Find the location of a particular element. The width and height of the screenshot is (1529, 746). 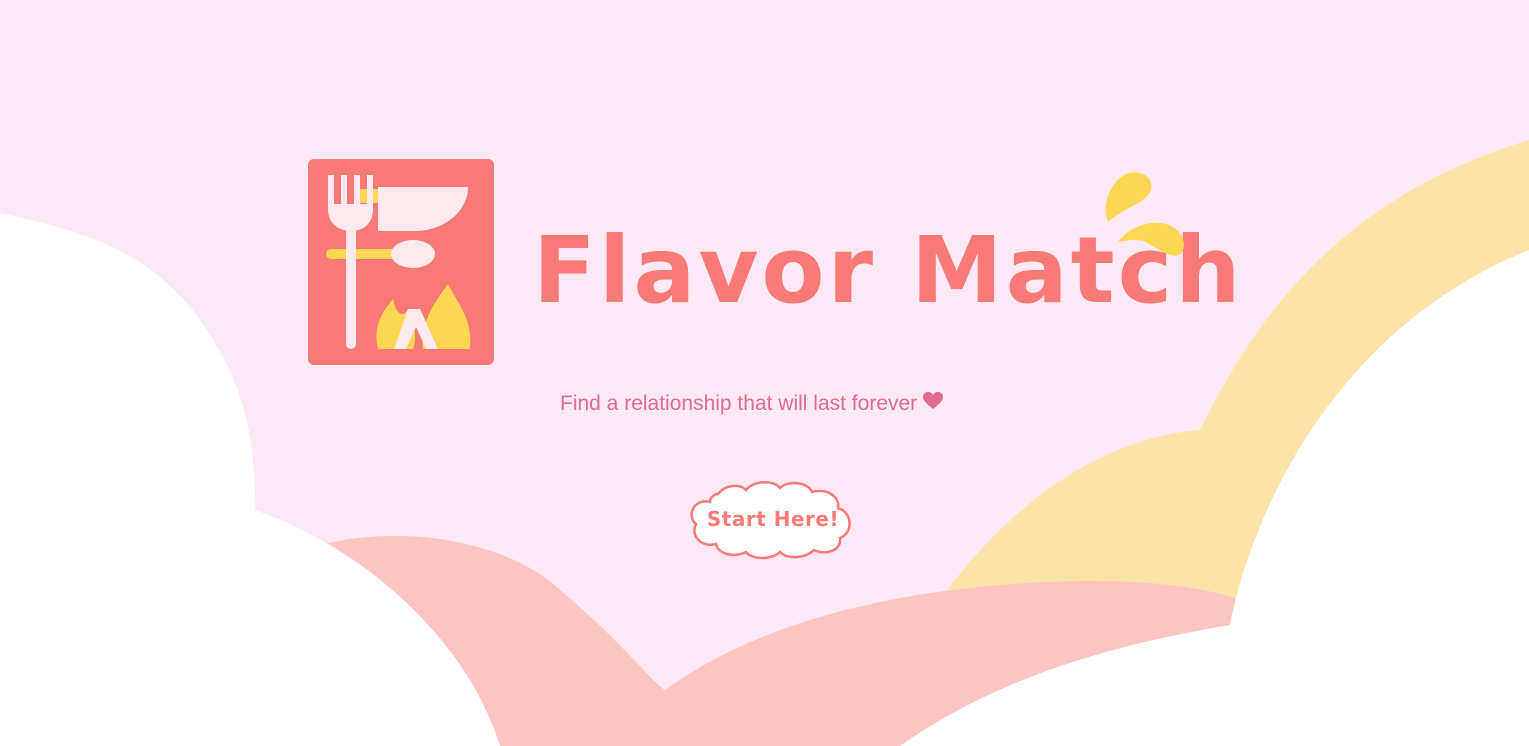

kitchen-utensils-flame-logo-icon is located at coordinates (401, 262).